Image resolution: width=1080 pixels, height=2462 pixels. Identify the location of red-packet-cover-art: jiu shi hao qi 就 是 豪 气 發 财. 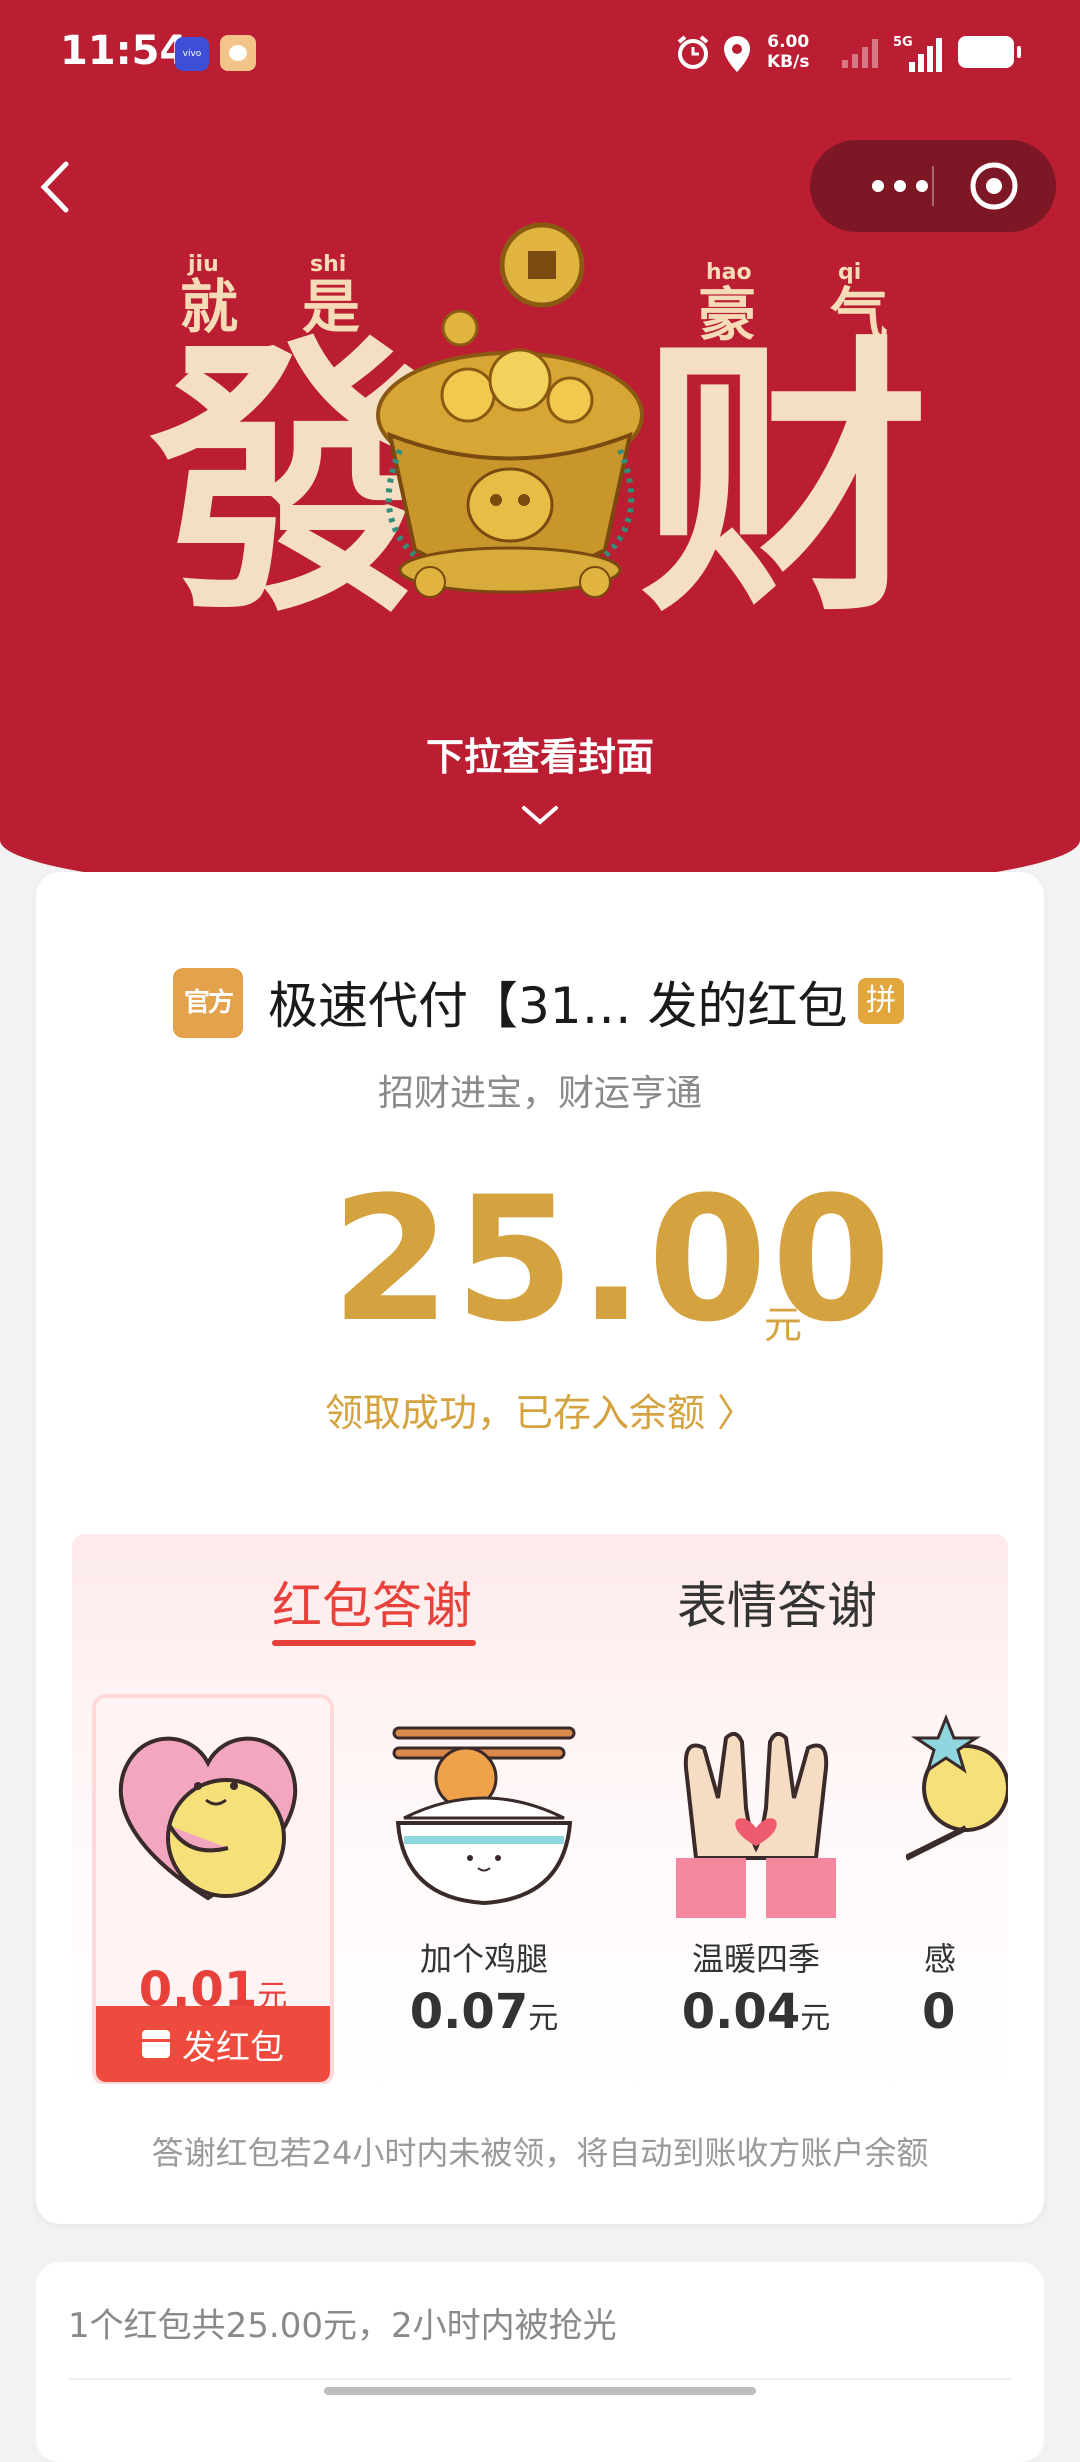
(540, 440).